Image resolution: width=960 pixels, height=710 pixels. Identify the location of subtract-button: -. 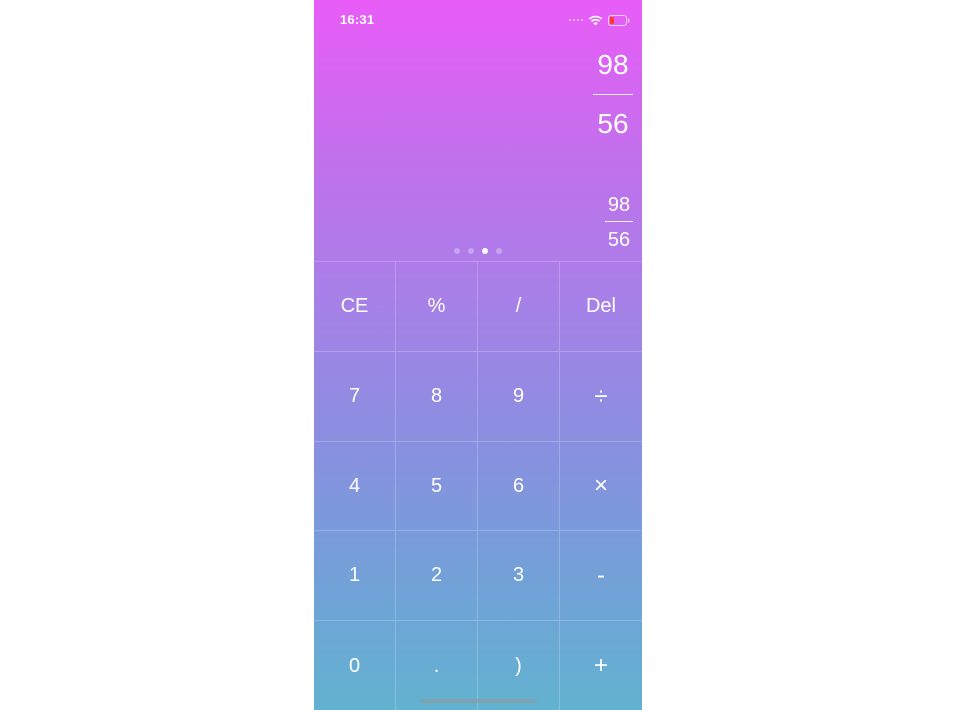
(601, 576).